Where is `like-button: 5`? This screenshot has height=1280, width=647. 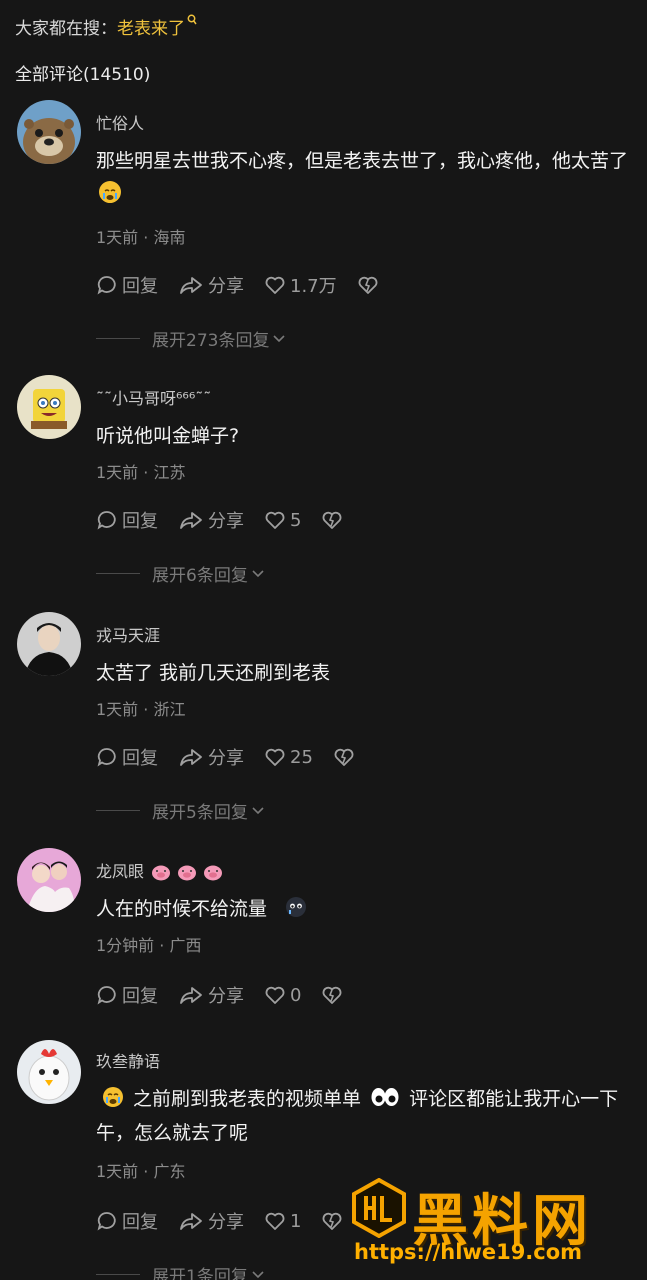 like-button: 5 is located at coordinates (282, 520).